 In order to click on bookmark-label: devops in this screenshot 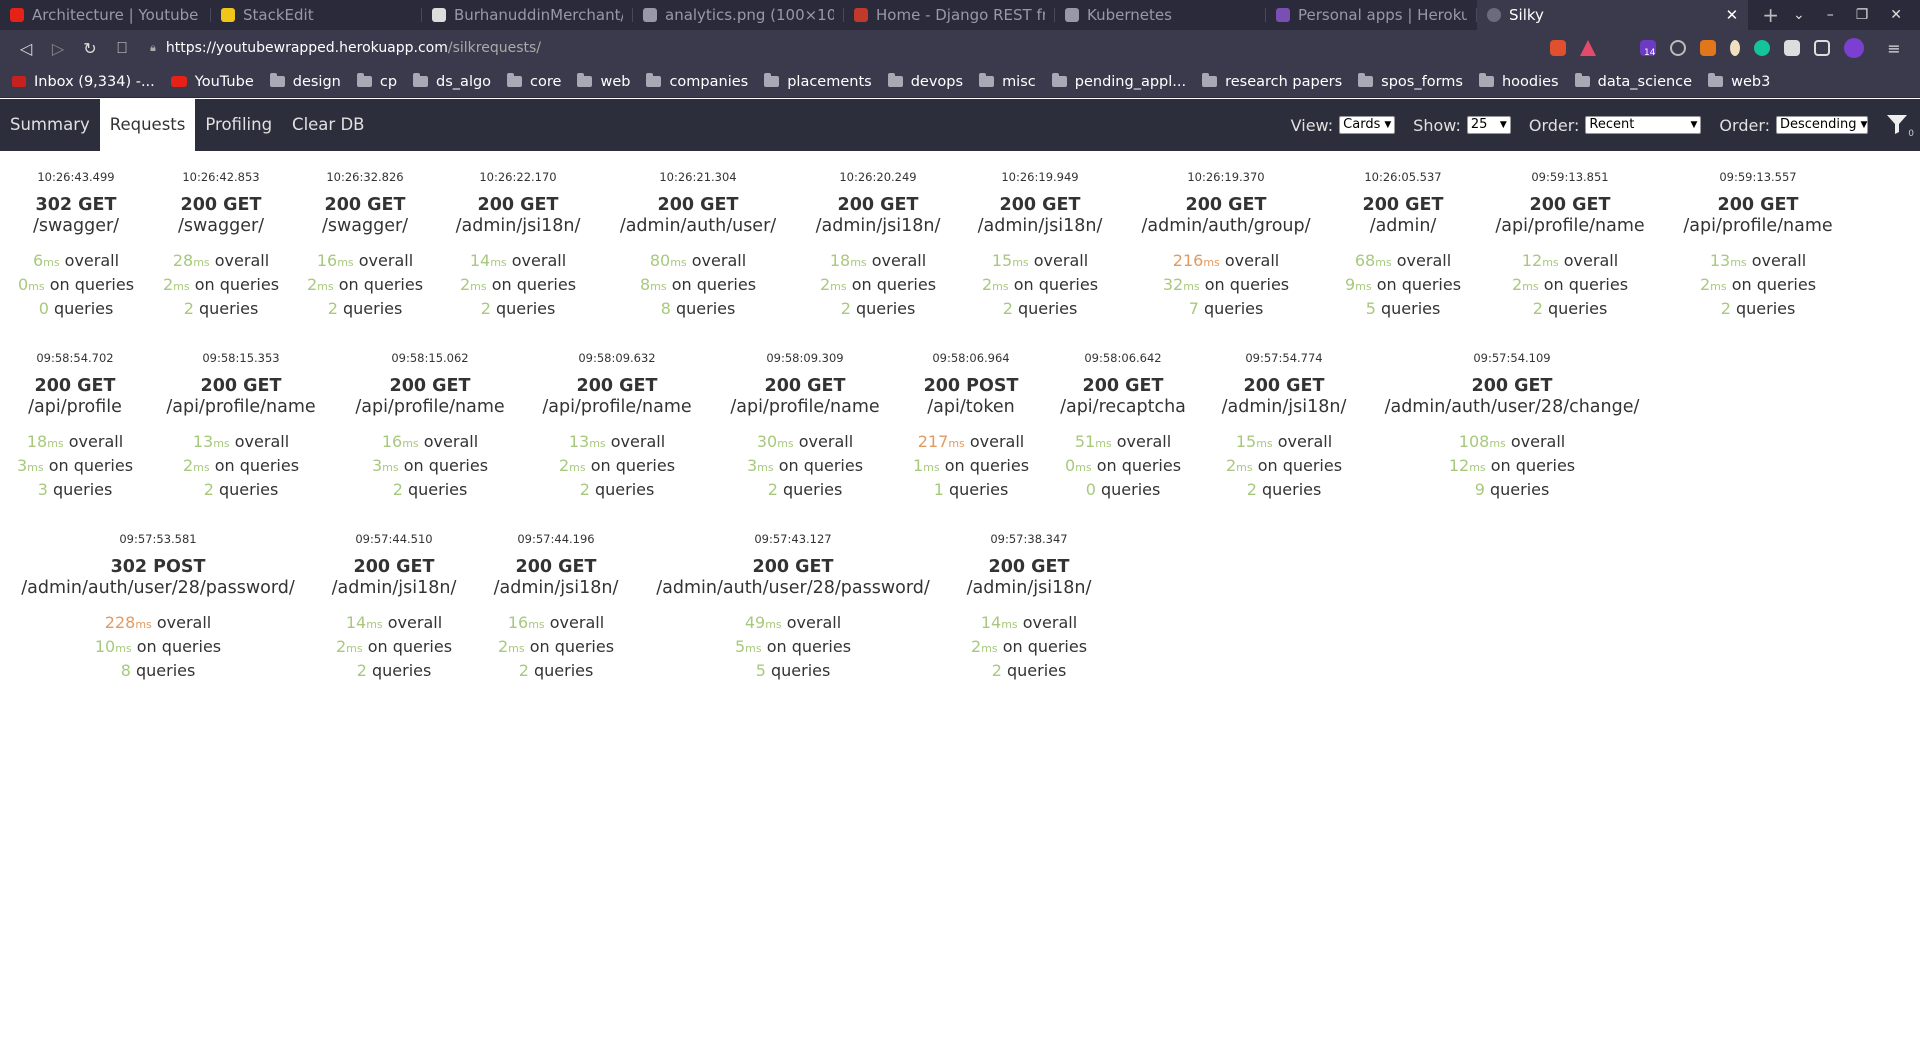, I will do `click(937, 81)`.